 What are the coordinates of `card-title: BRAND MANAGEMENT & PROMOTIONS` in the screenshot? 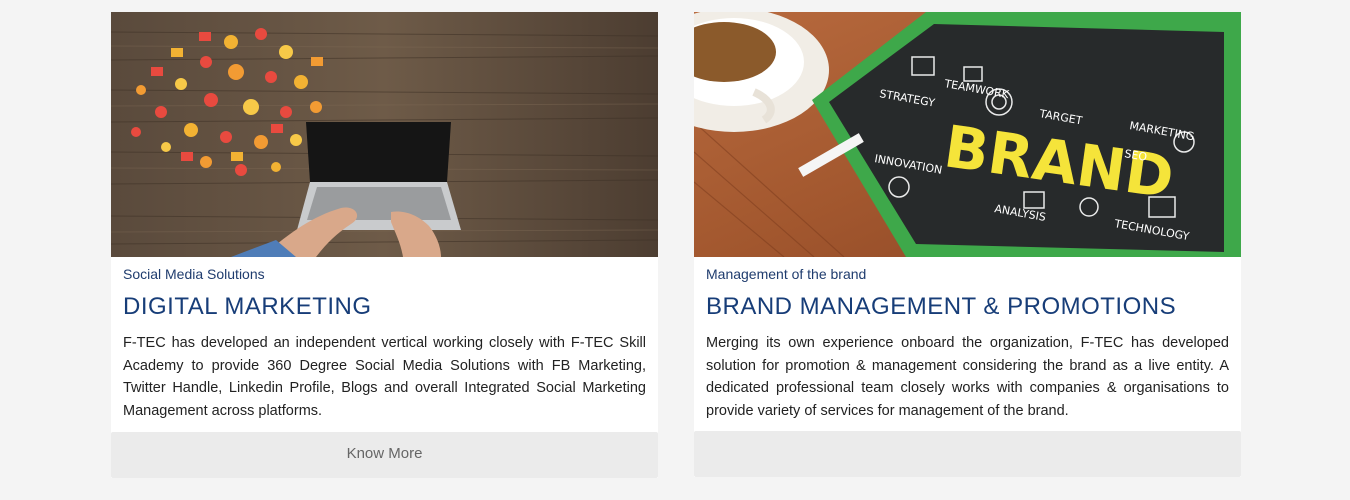 It's located at (941, 306).